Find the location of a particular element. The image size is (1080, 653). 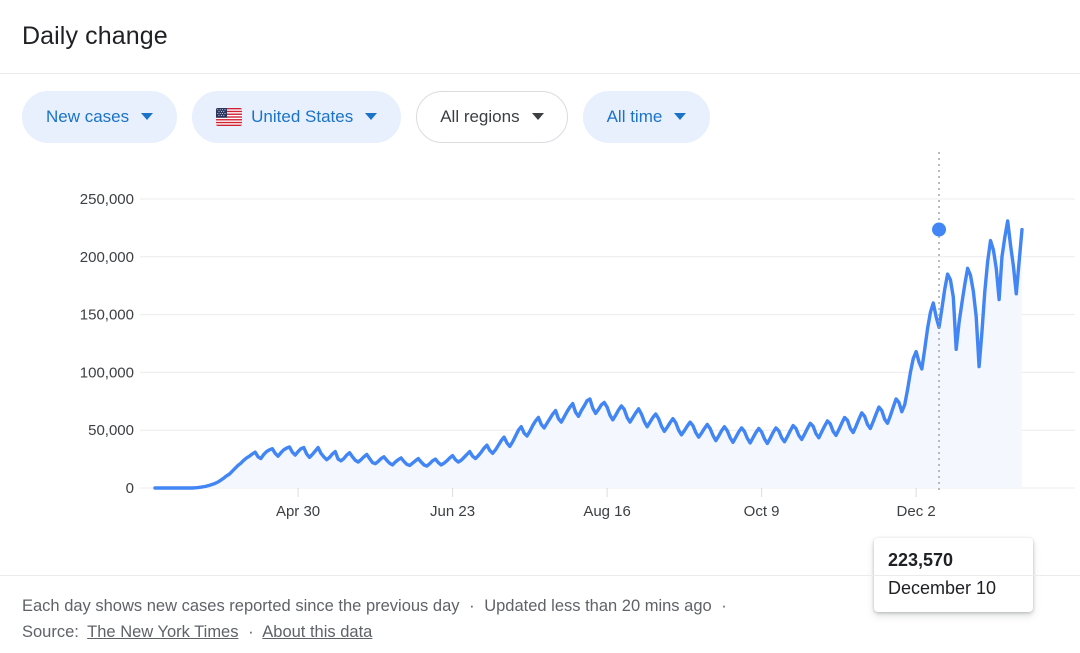

x-axis-tick-label: Dec 2 is located at coordinates (916, 511).